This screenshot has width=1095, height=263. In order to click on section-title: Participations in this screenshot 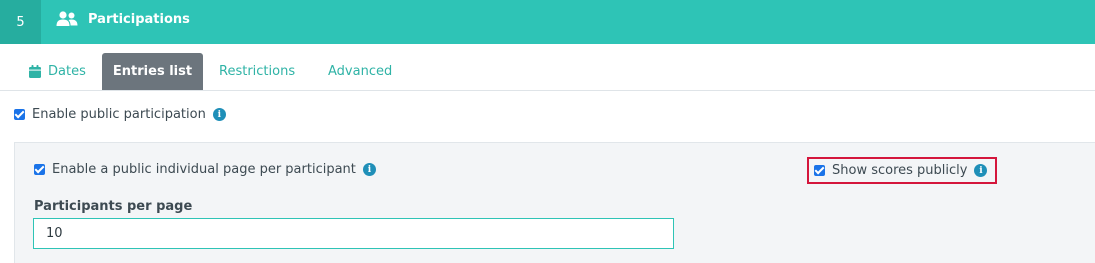, I will do `click(139, 19)`.